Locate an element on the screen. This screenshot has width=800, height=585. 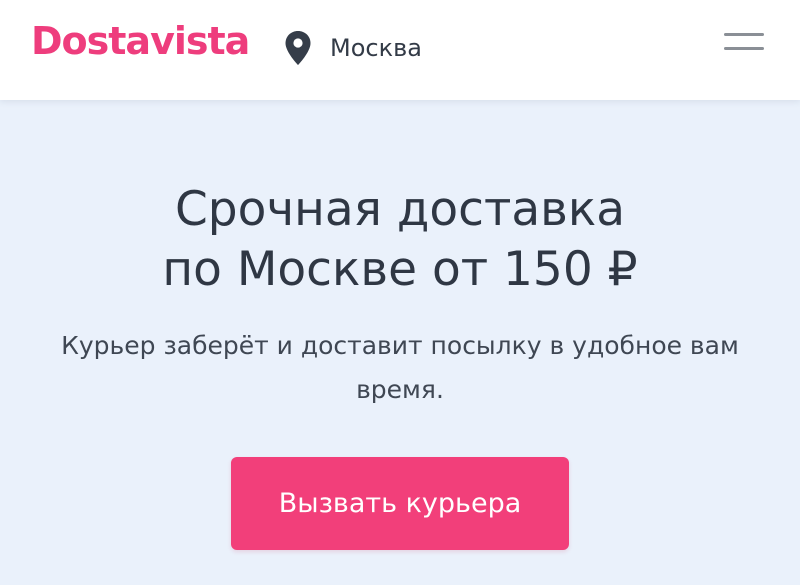
map-pin-icon is located at coordinates (298, 48).